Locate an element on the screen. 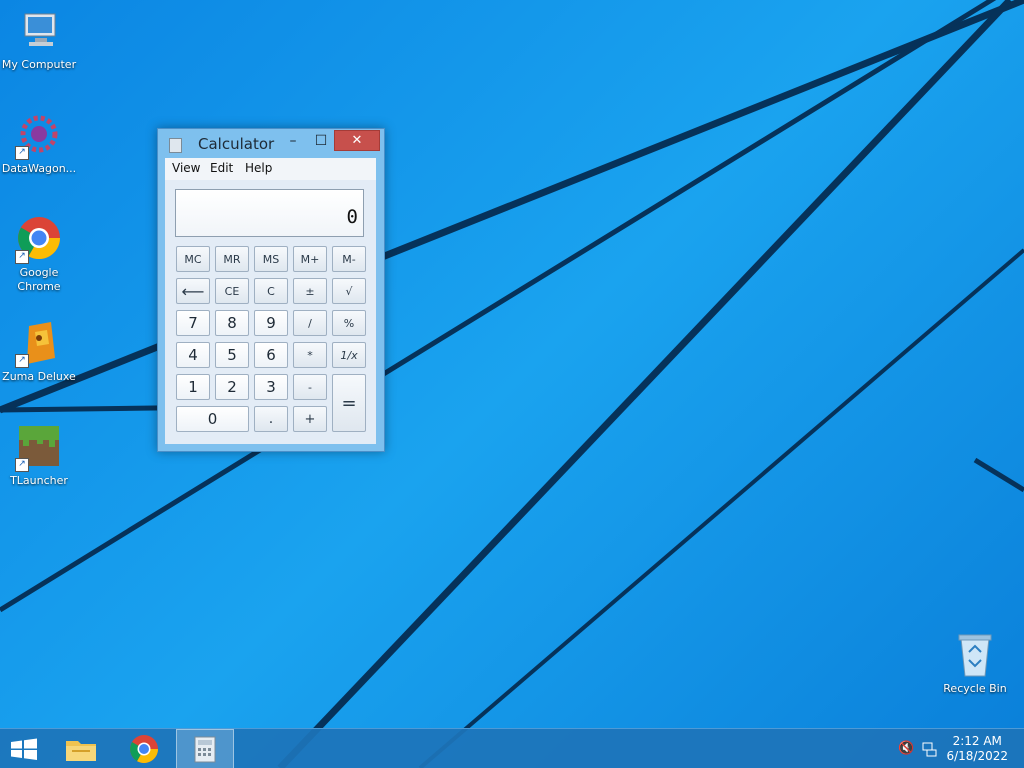  add-button: + is located at coordinates (310, 419).